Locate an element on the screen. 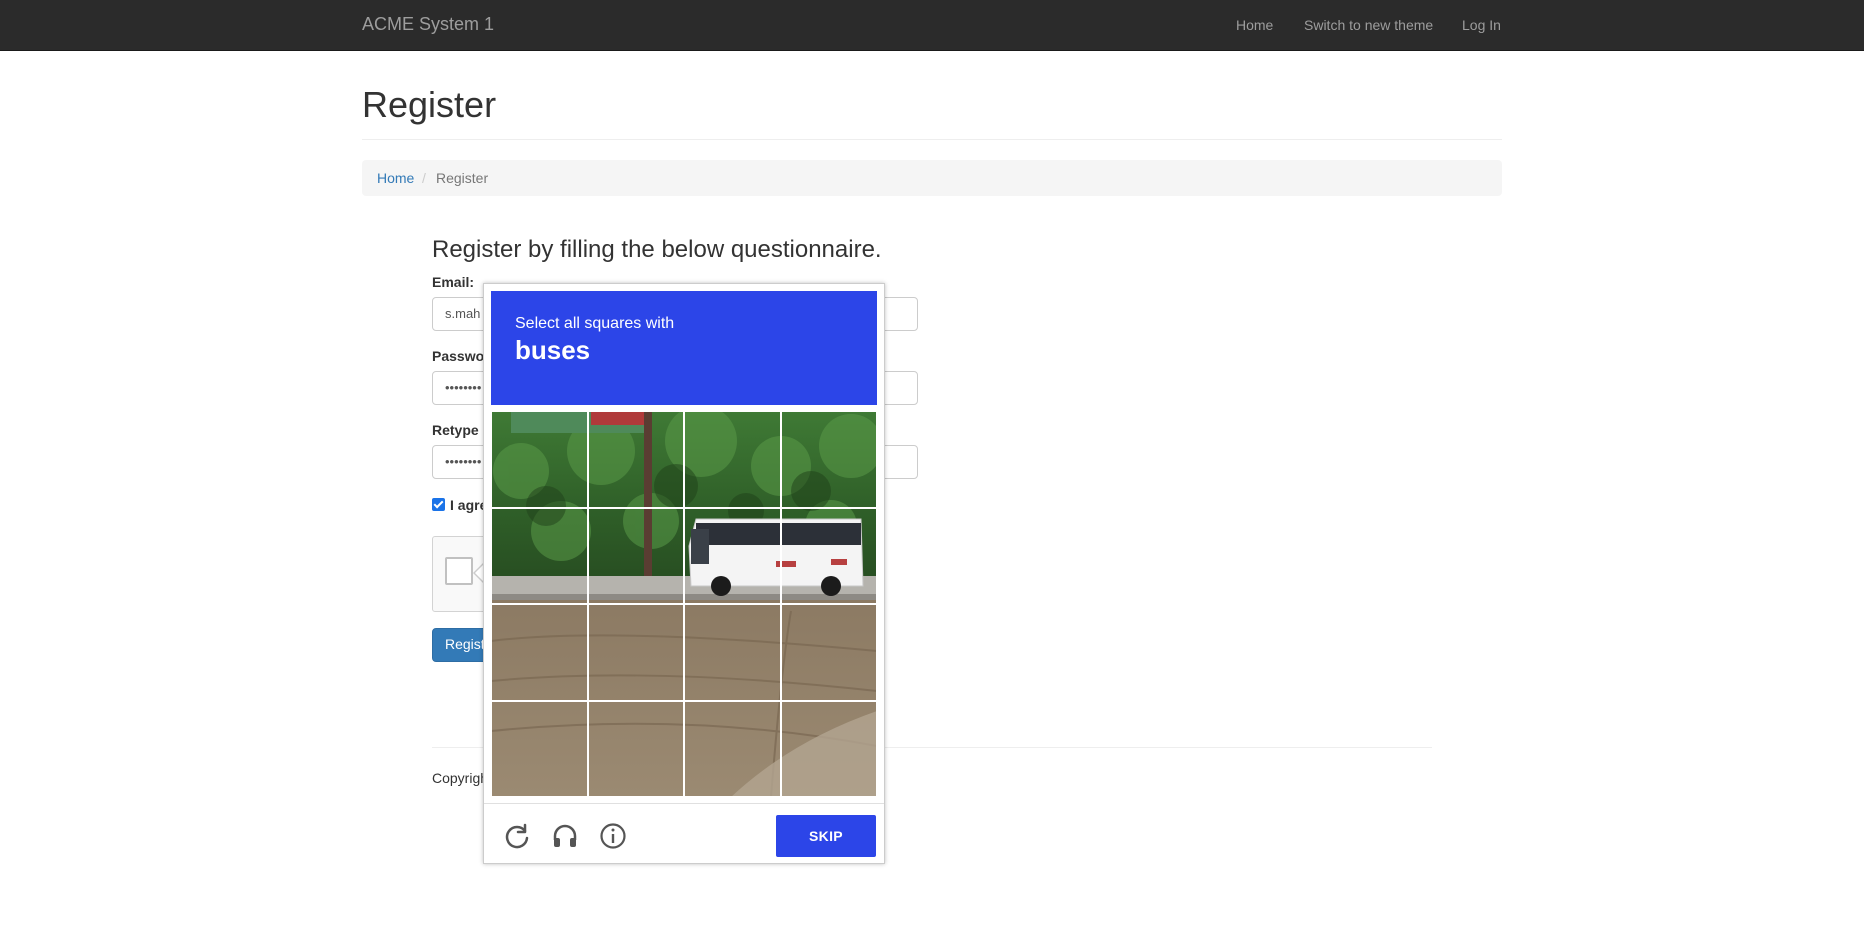 This screenshot has width=1864, height=933. reload-icon is located at coordinates (517, 836).